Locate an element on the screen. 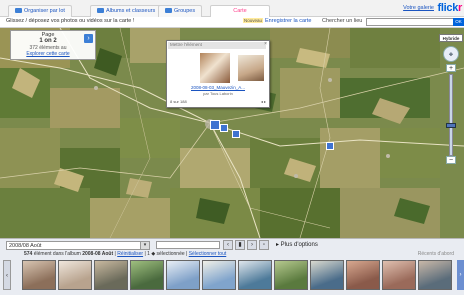 This screenshot has height=295, width=464. popup-pagination: 8 sur 188 is located at coordinates (178, 101).